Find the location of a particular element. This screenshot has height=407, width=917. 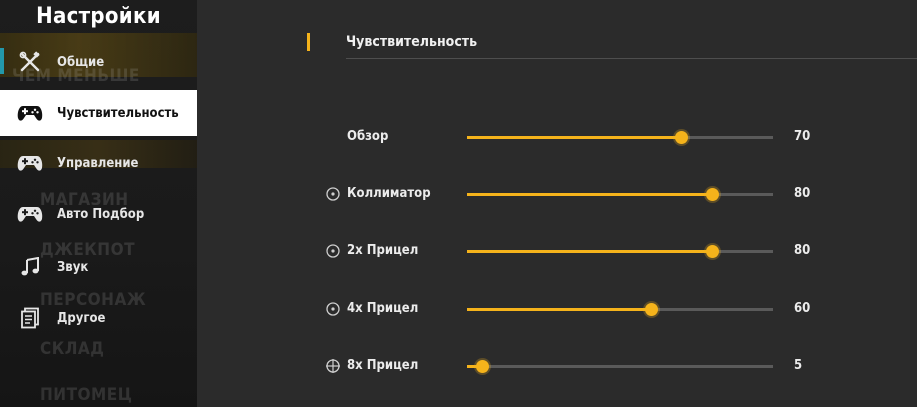

background-text: СКЛАД is located at coordinates (72, 349).